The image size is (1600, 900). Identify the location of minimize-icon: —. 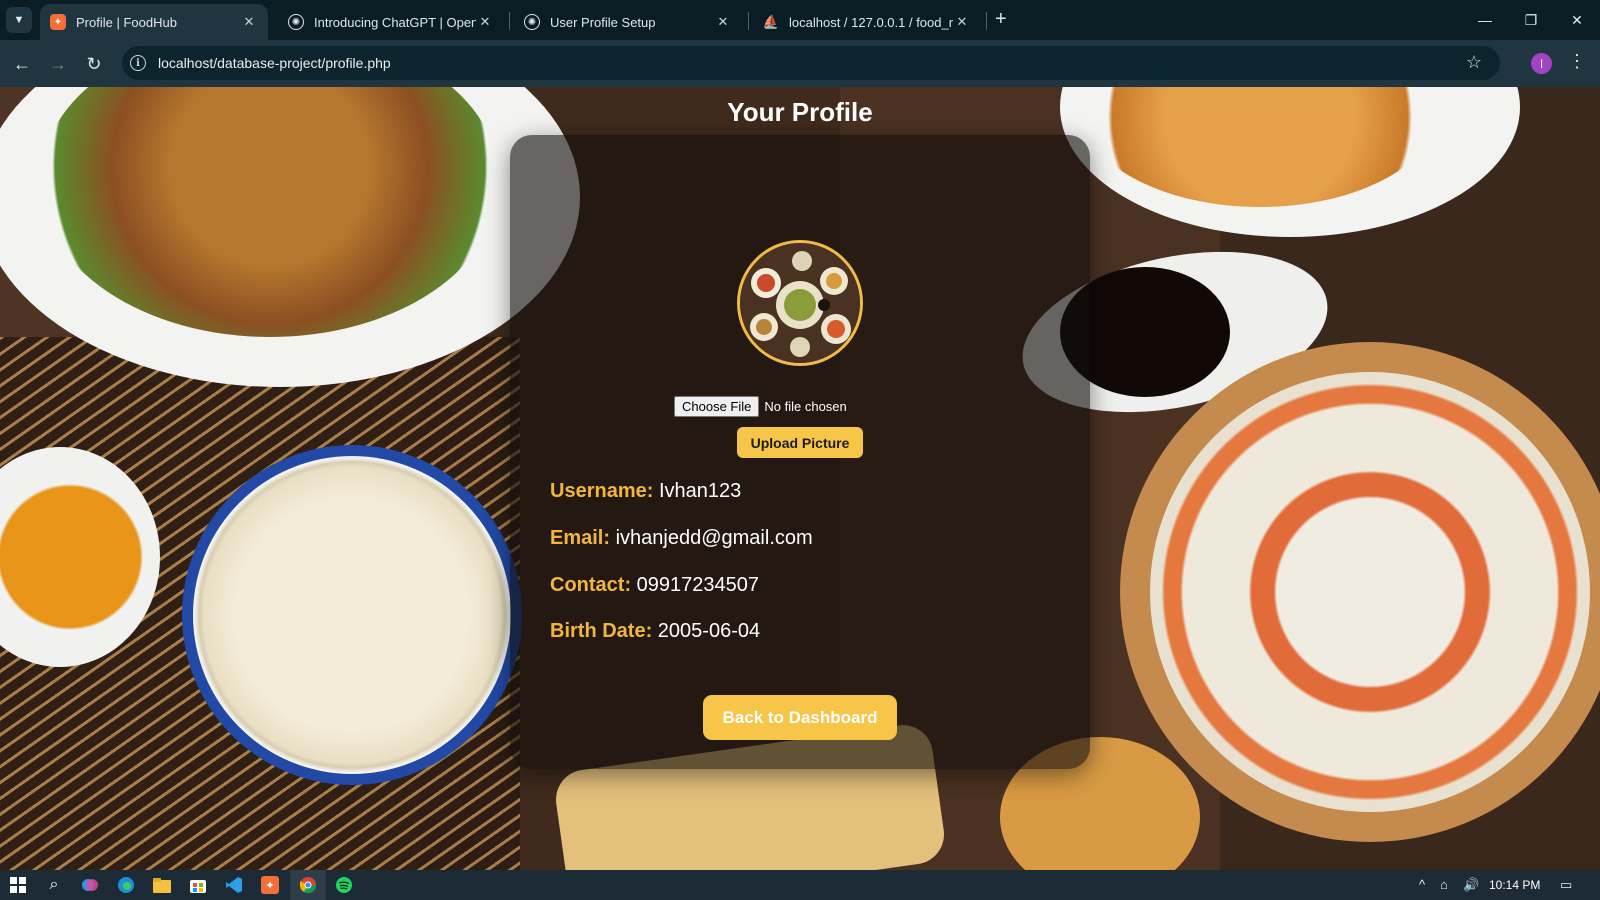
(1485, 20).